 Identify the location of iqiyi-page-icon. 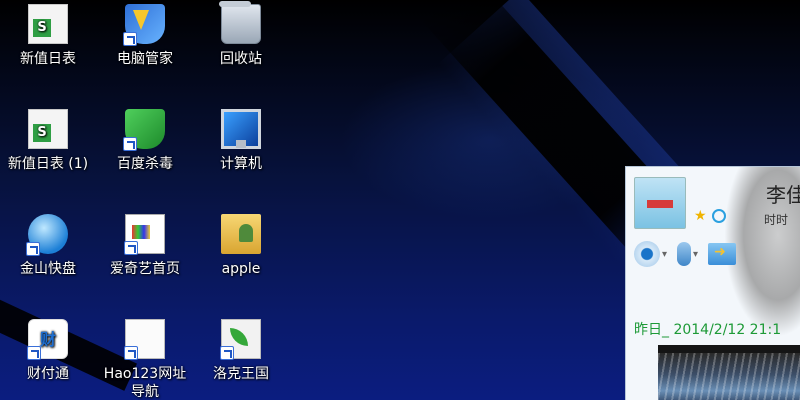
(144, 234).